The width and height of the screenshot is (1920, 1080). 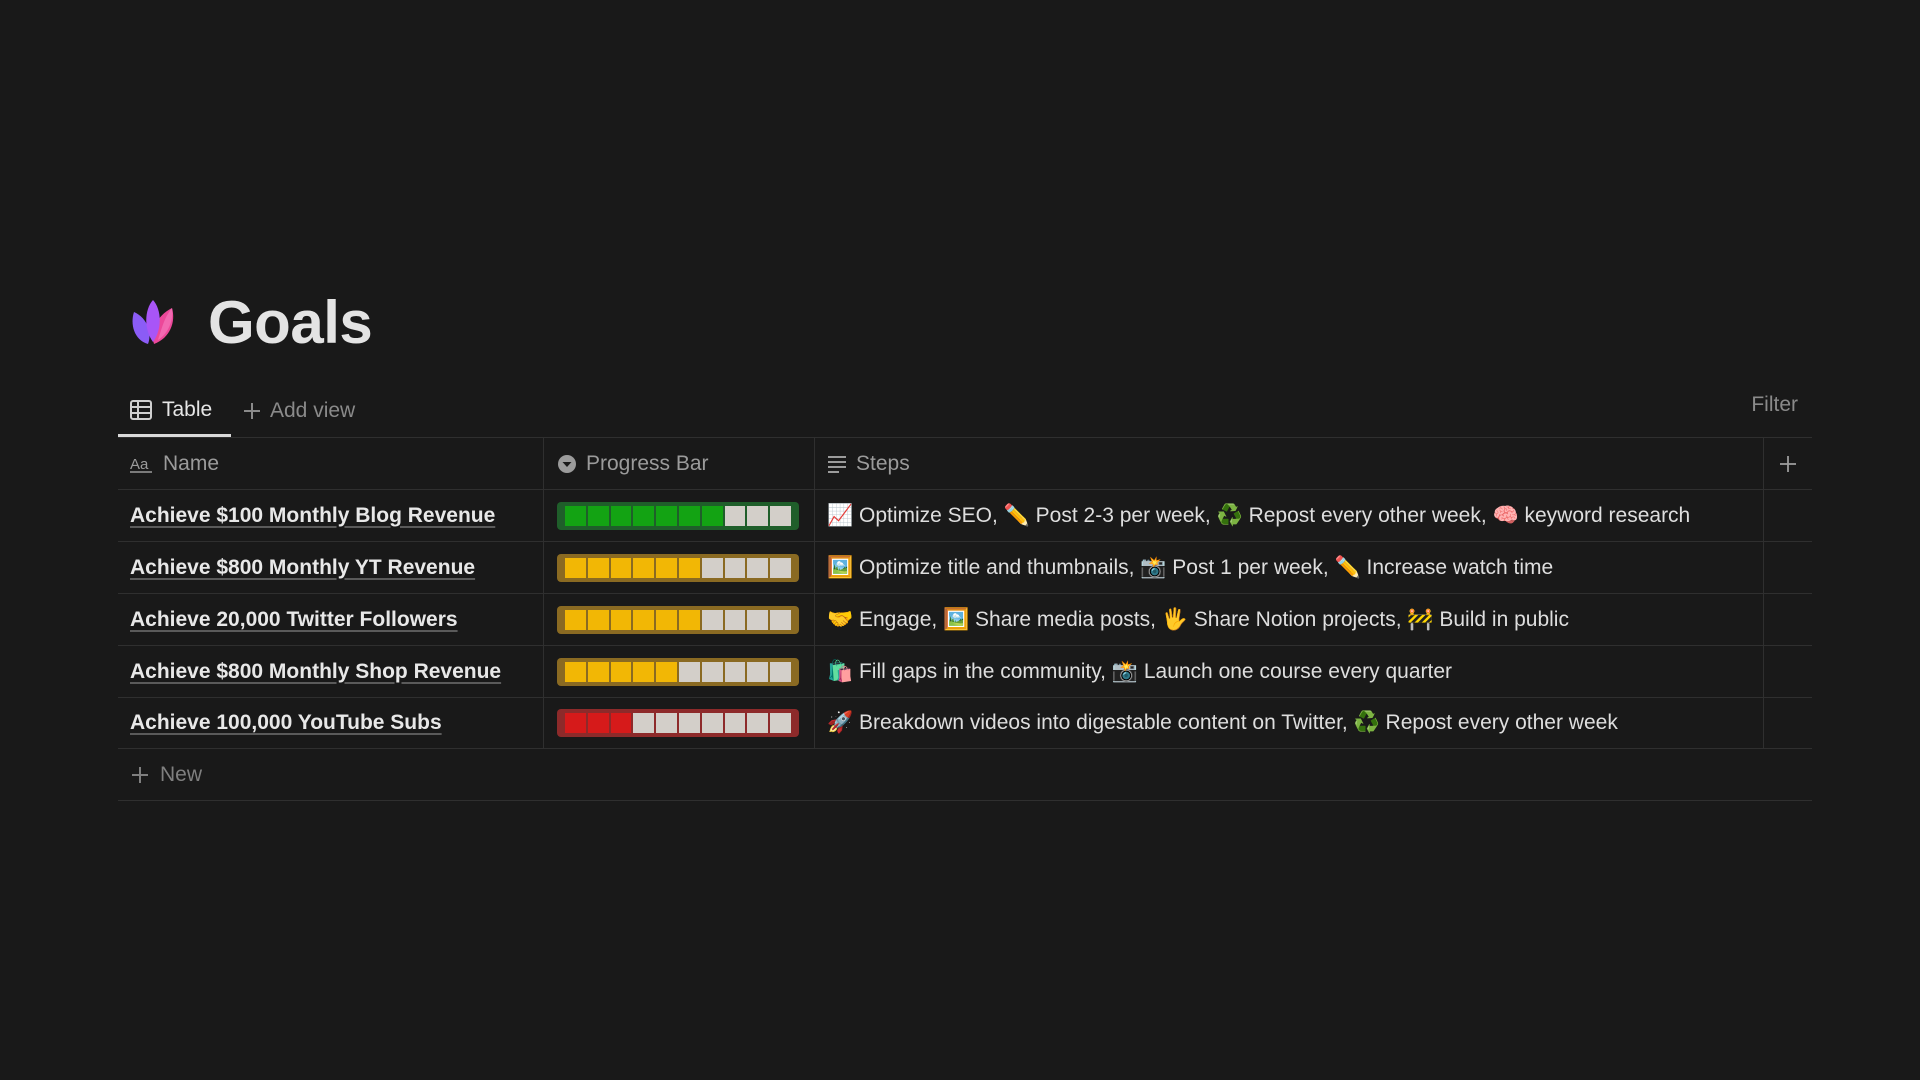 I want to click on goal-name: Achieve 100,000 YouTube Subs, so click(x=286, y=723).